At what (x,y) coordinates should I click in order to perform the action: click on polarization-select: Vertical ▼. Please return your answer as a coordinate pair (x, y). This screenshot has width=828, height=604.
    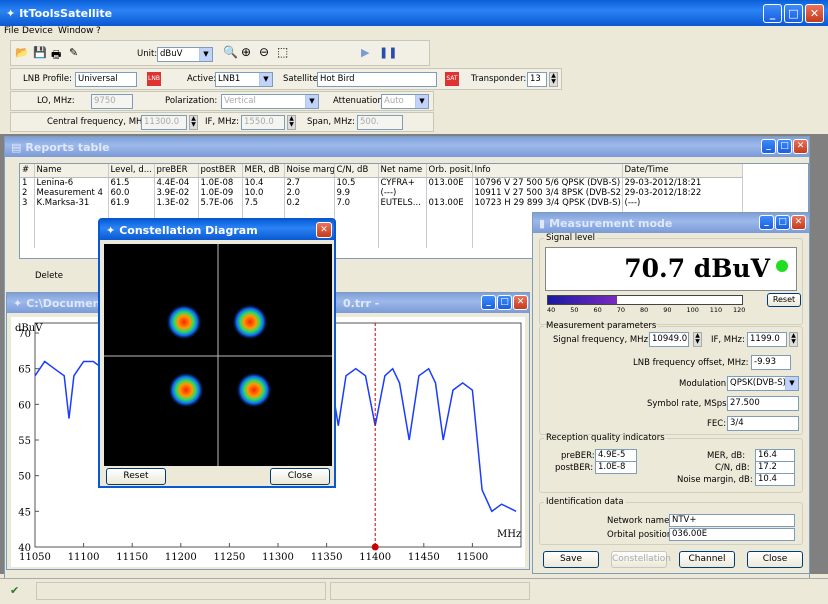
    Looking at the image, I should click on (270, 101).